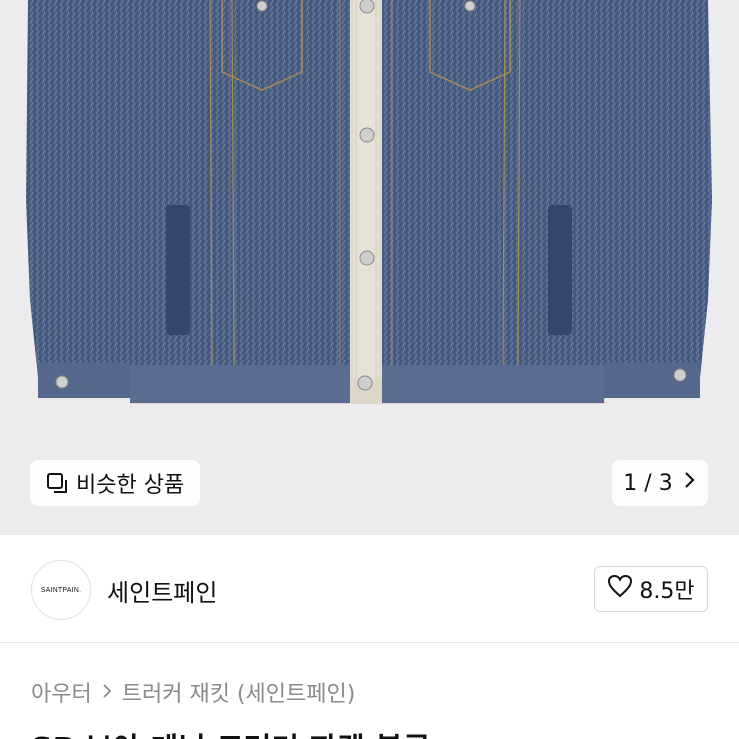 This screenshot has width=739, height=739. I want to click on heart-icon, so click(620, 589).